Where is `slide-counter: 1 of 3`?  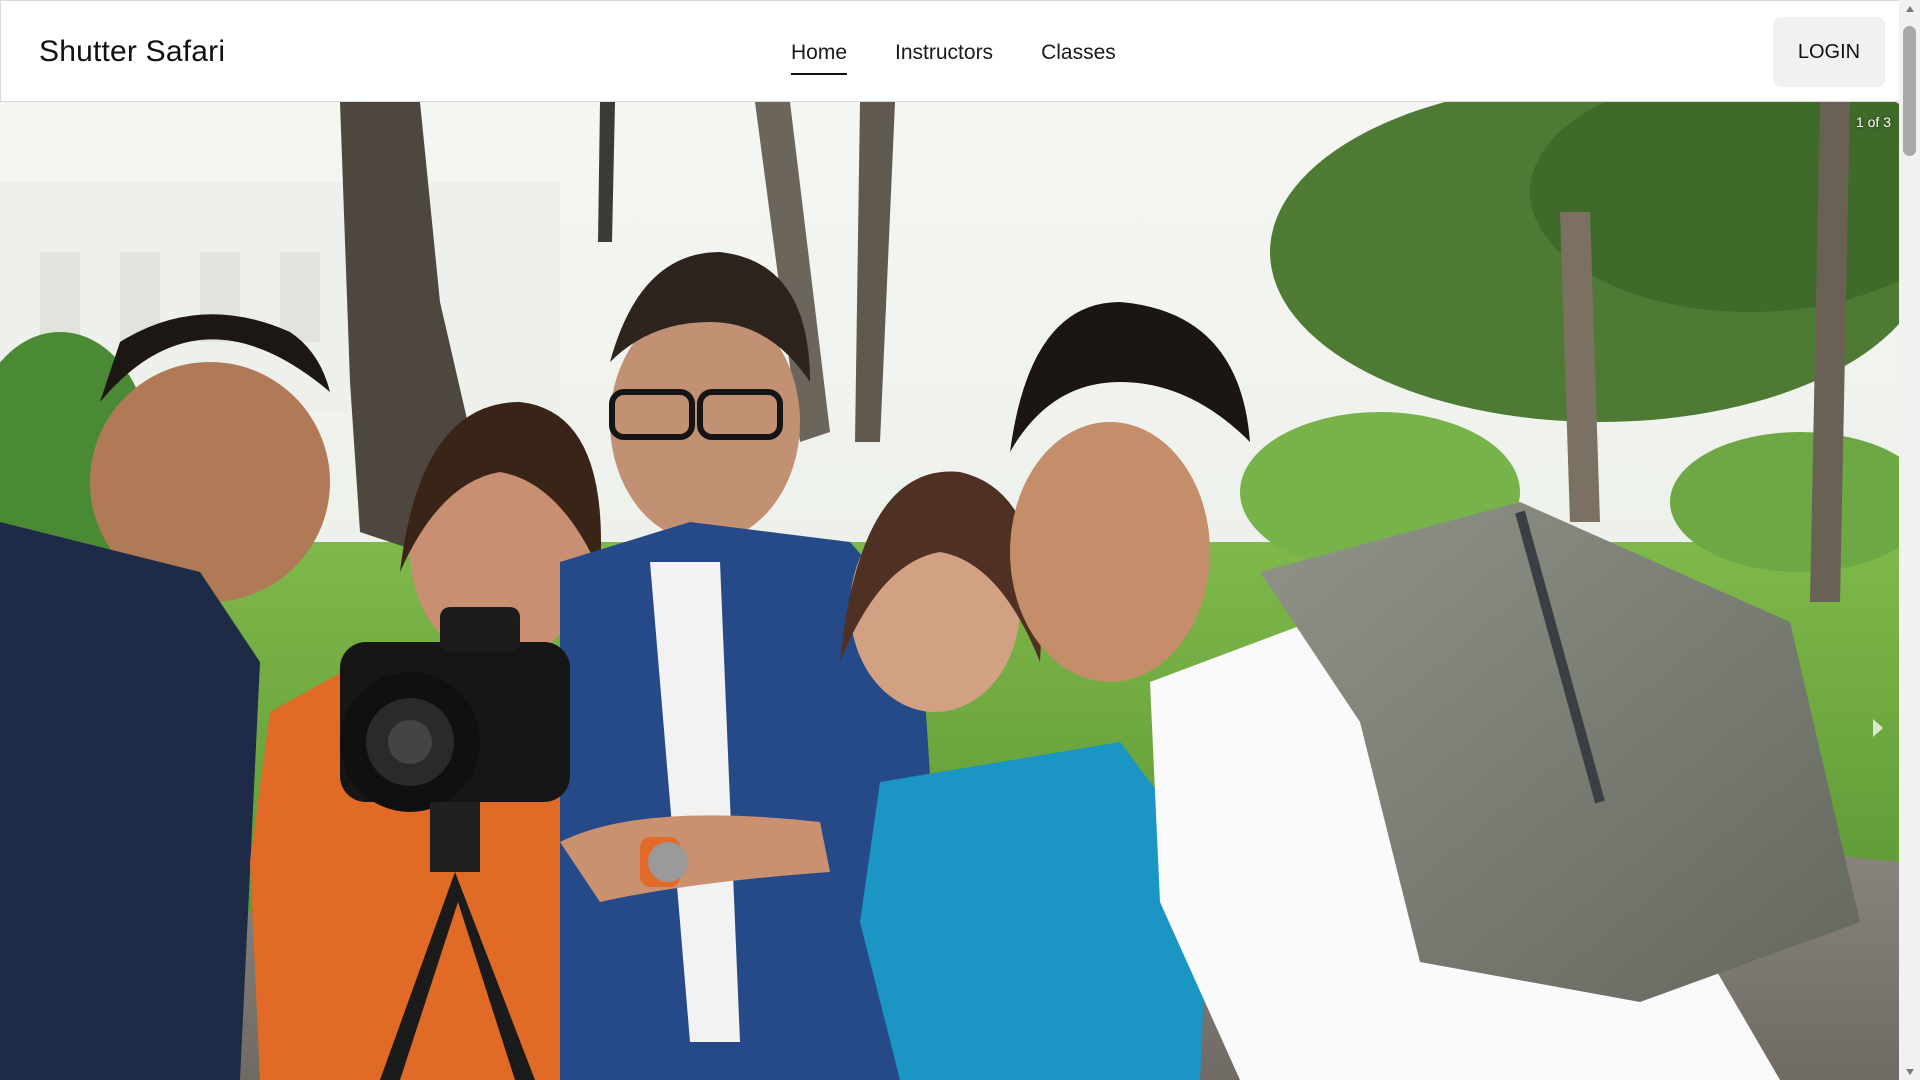
slide-counter: 1 of 3 is located at coordinates (1873, 122).